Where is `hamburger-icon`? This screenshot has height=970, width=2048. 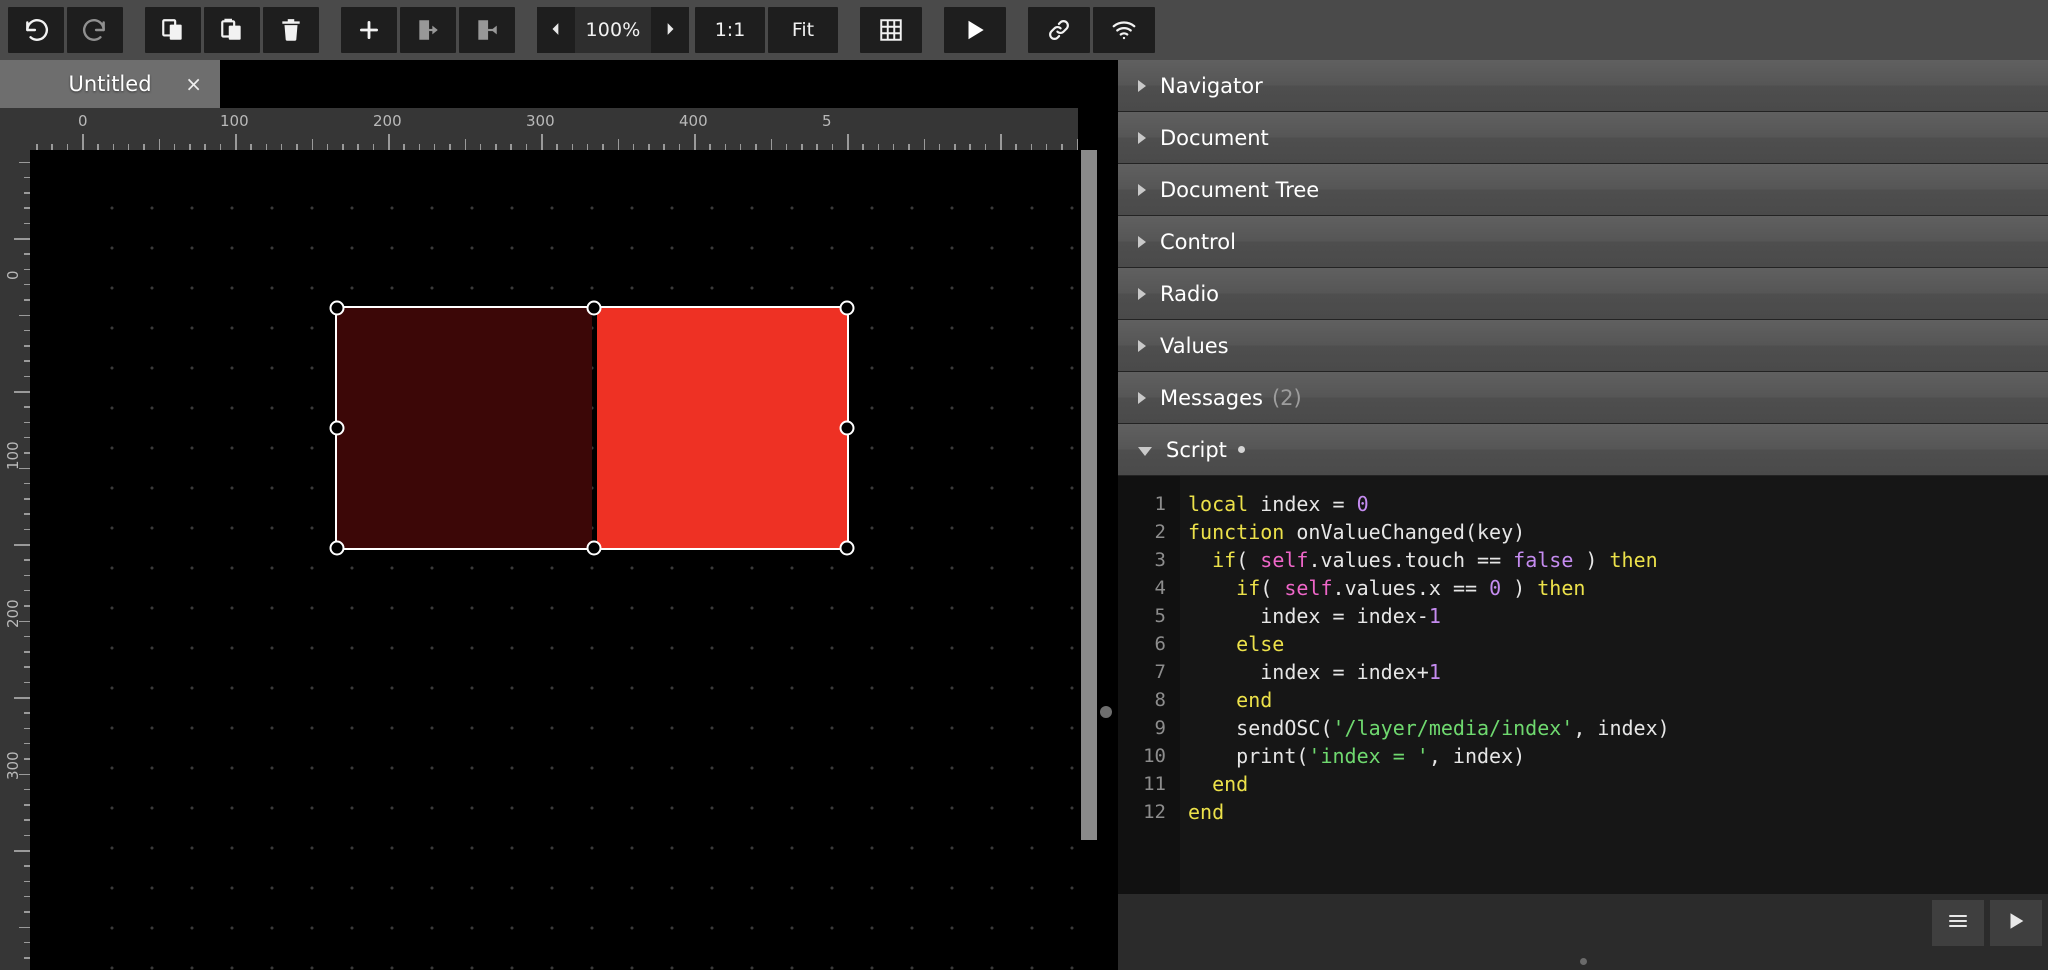
hamburger-icon is located at coordinates (1958, 923).